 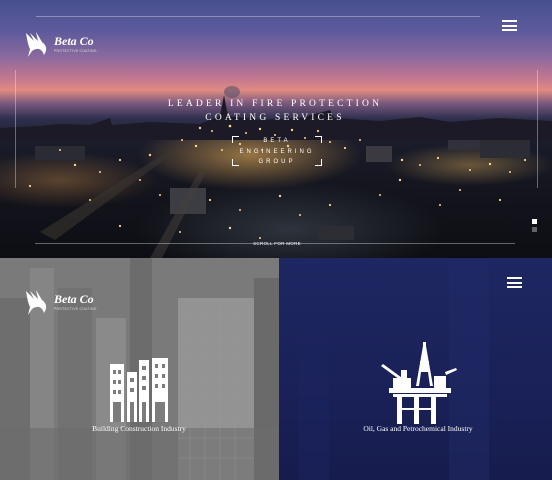 I want to click on hero-frame-top-line, so click(x=258, y=16).